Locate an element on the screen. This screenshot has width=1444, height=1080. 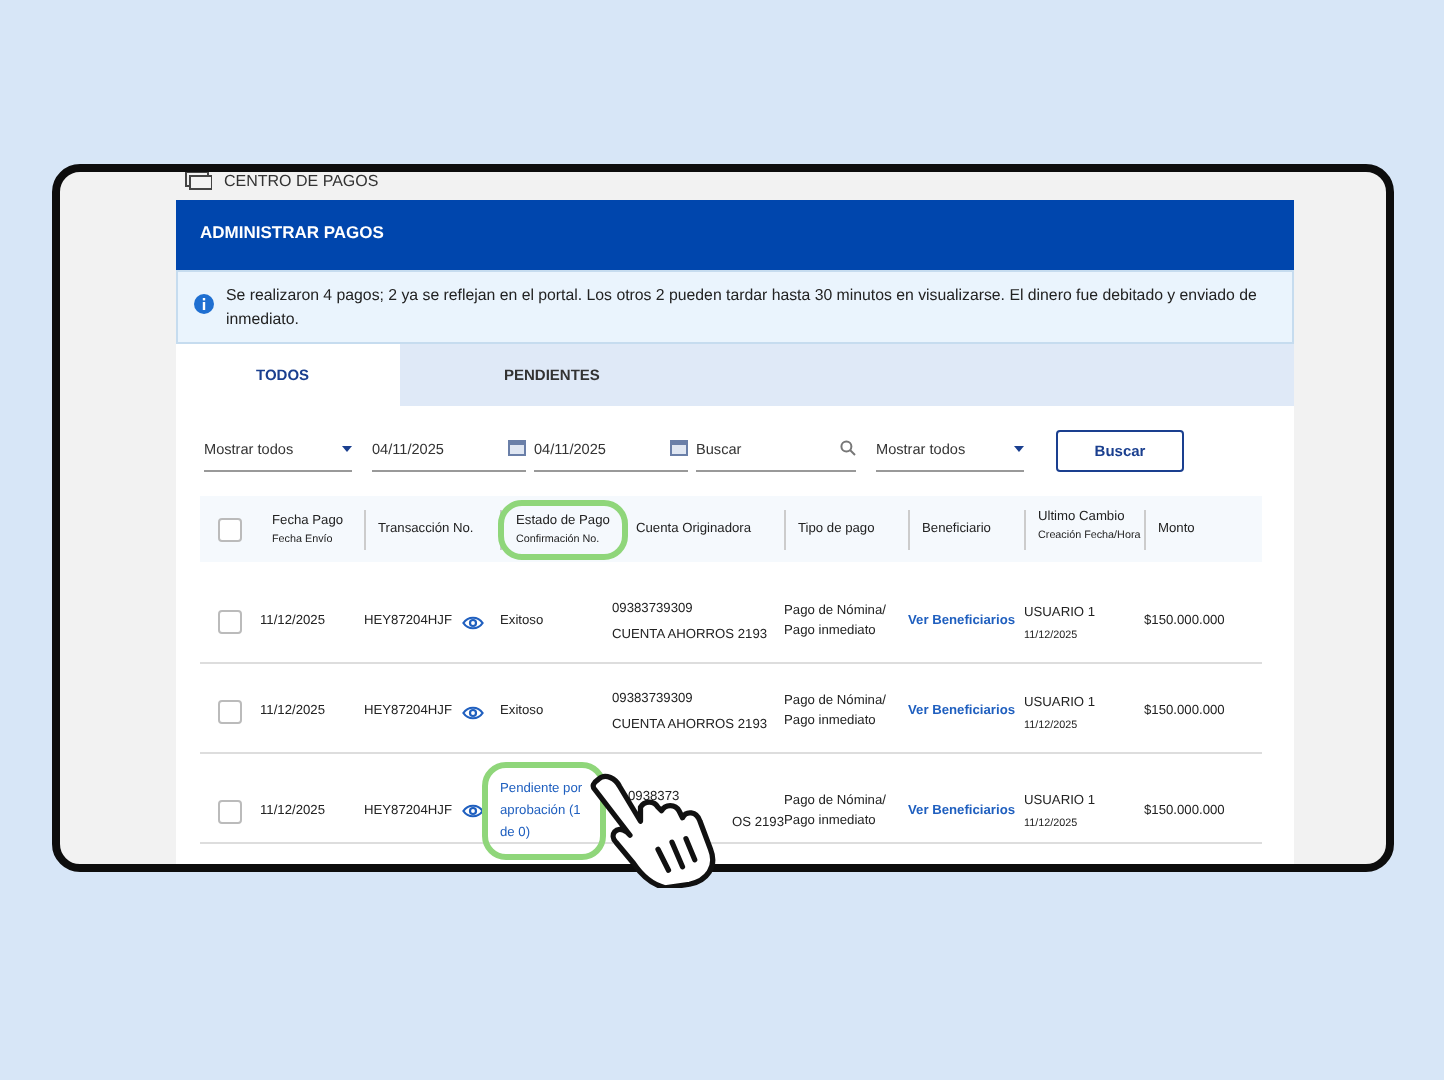
section-title: CENTRO DE PAGOS is located at coordinates (301, 180).